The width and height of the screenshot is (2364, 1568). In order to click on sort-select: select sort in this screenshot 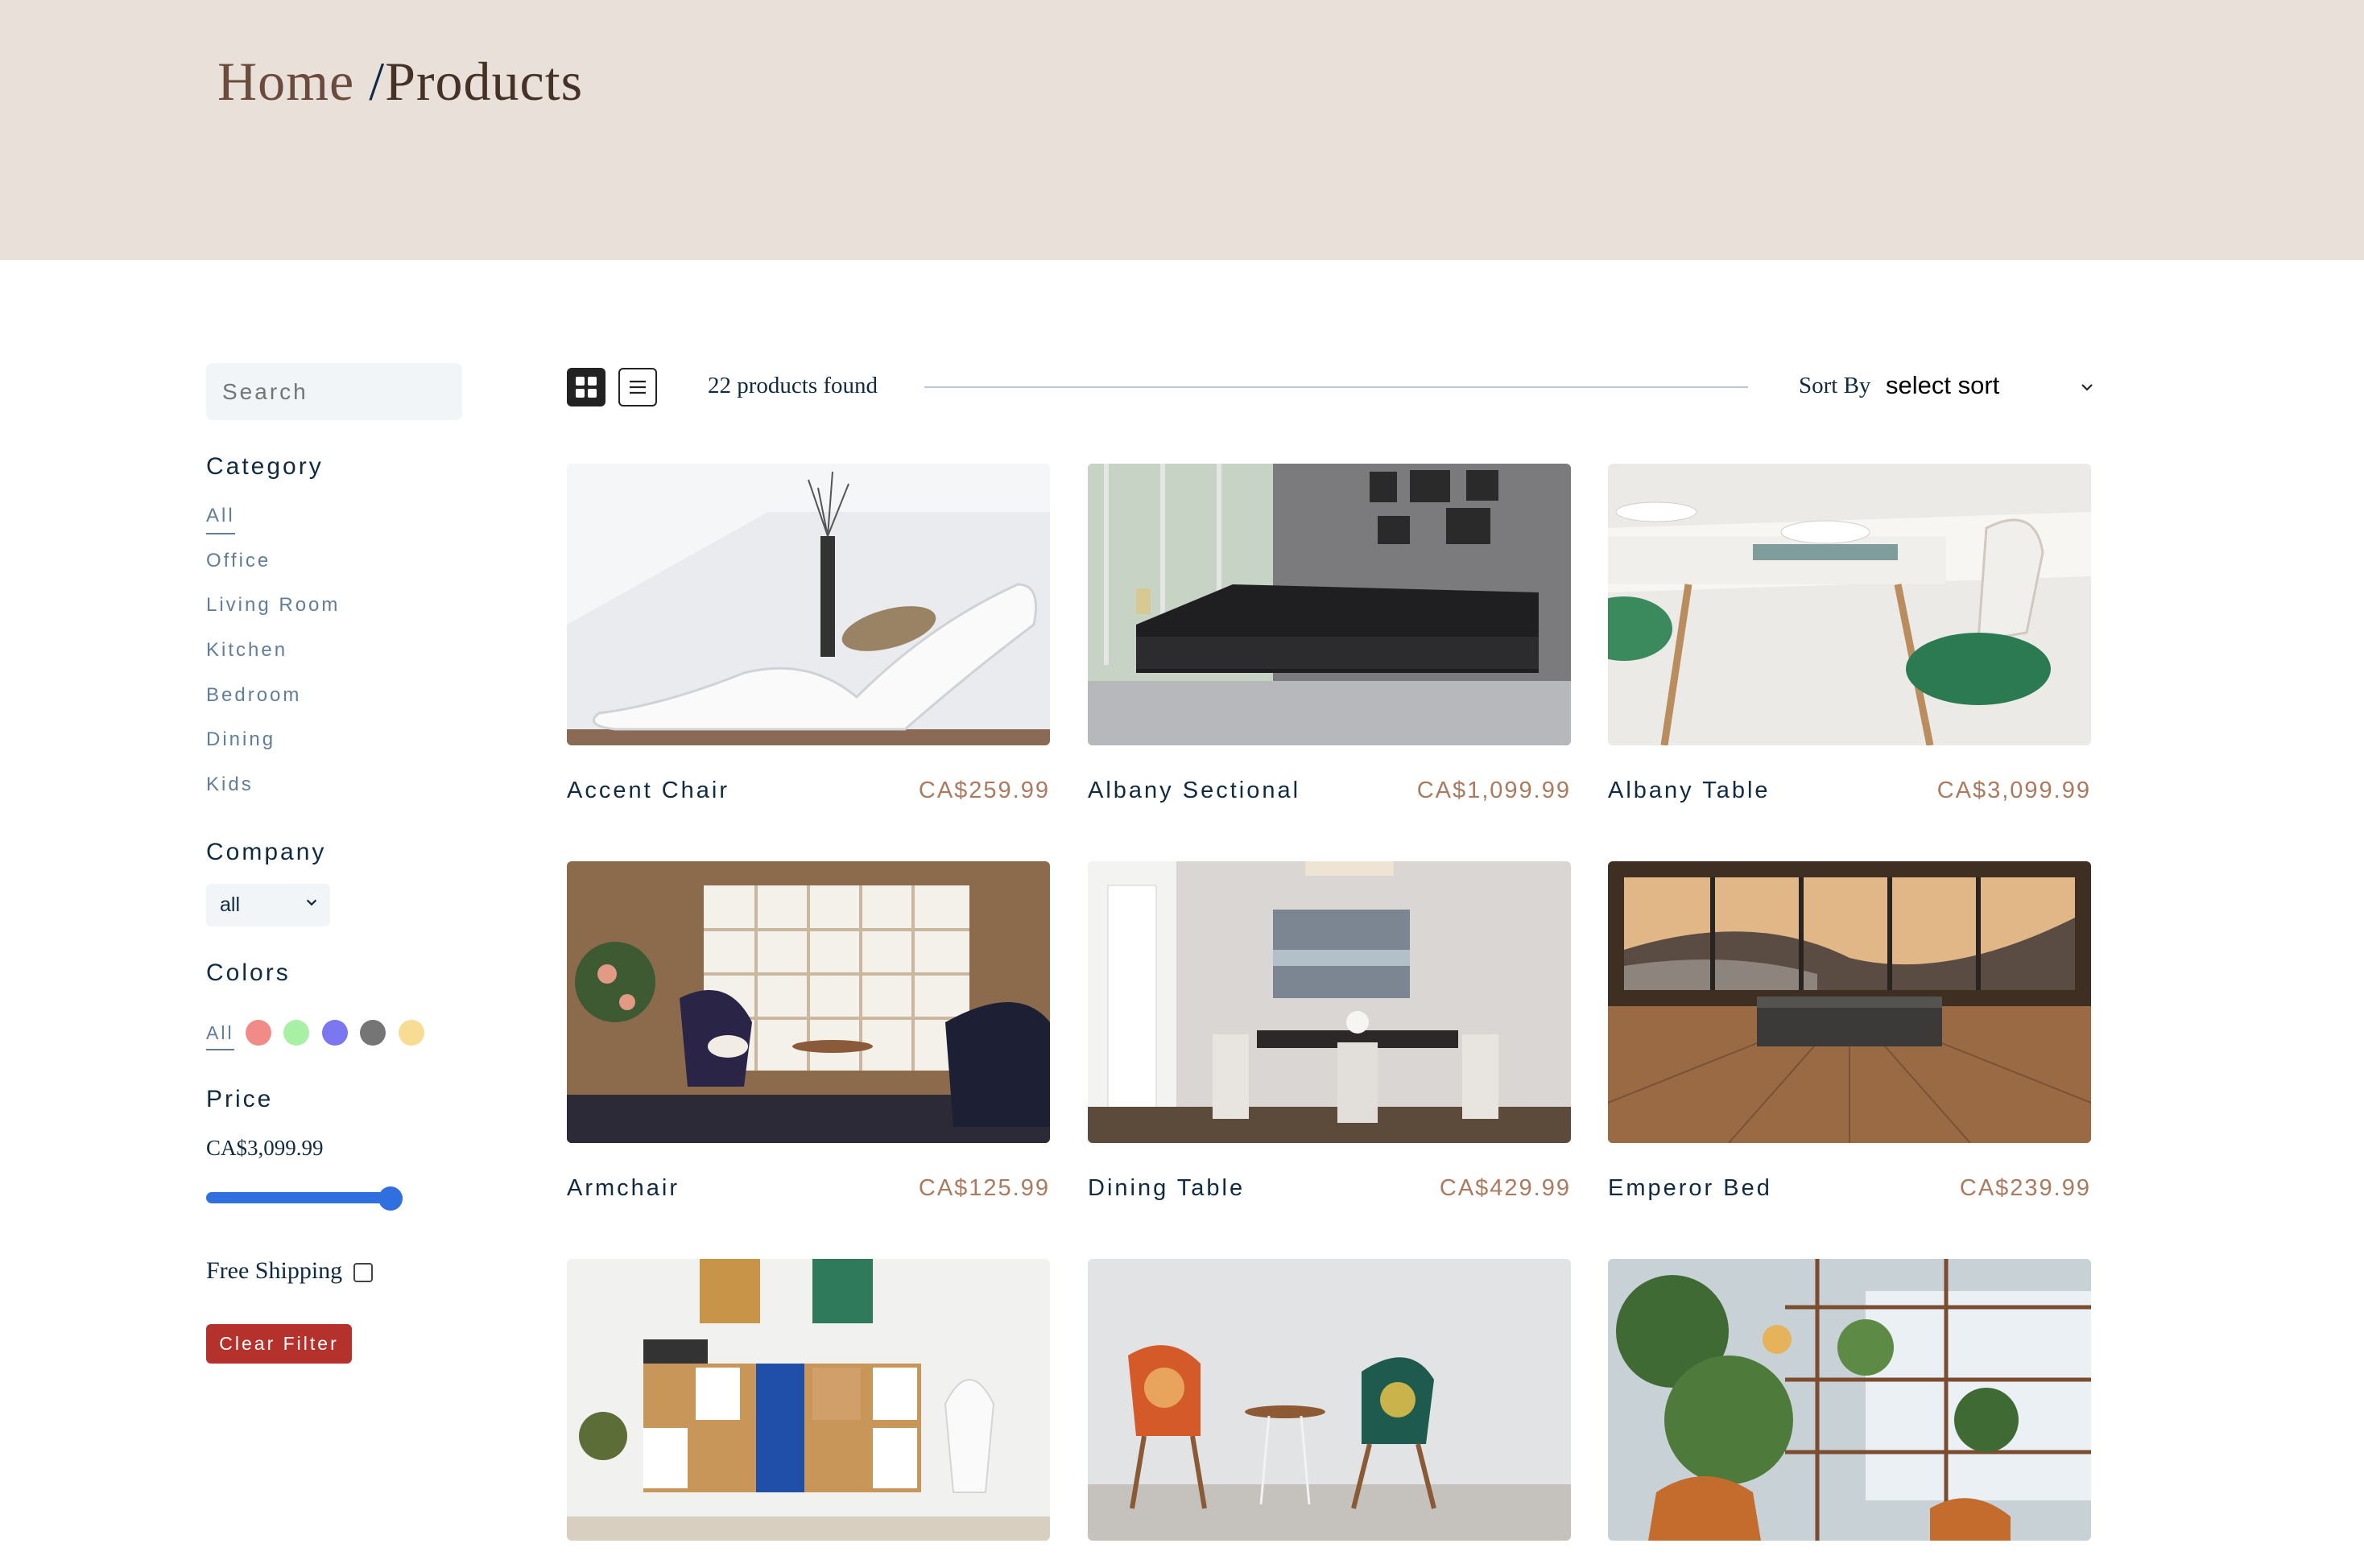, I will do `click(1990, 387)`.